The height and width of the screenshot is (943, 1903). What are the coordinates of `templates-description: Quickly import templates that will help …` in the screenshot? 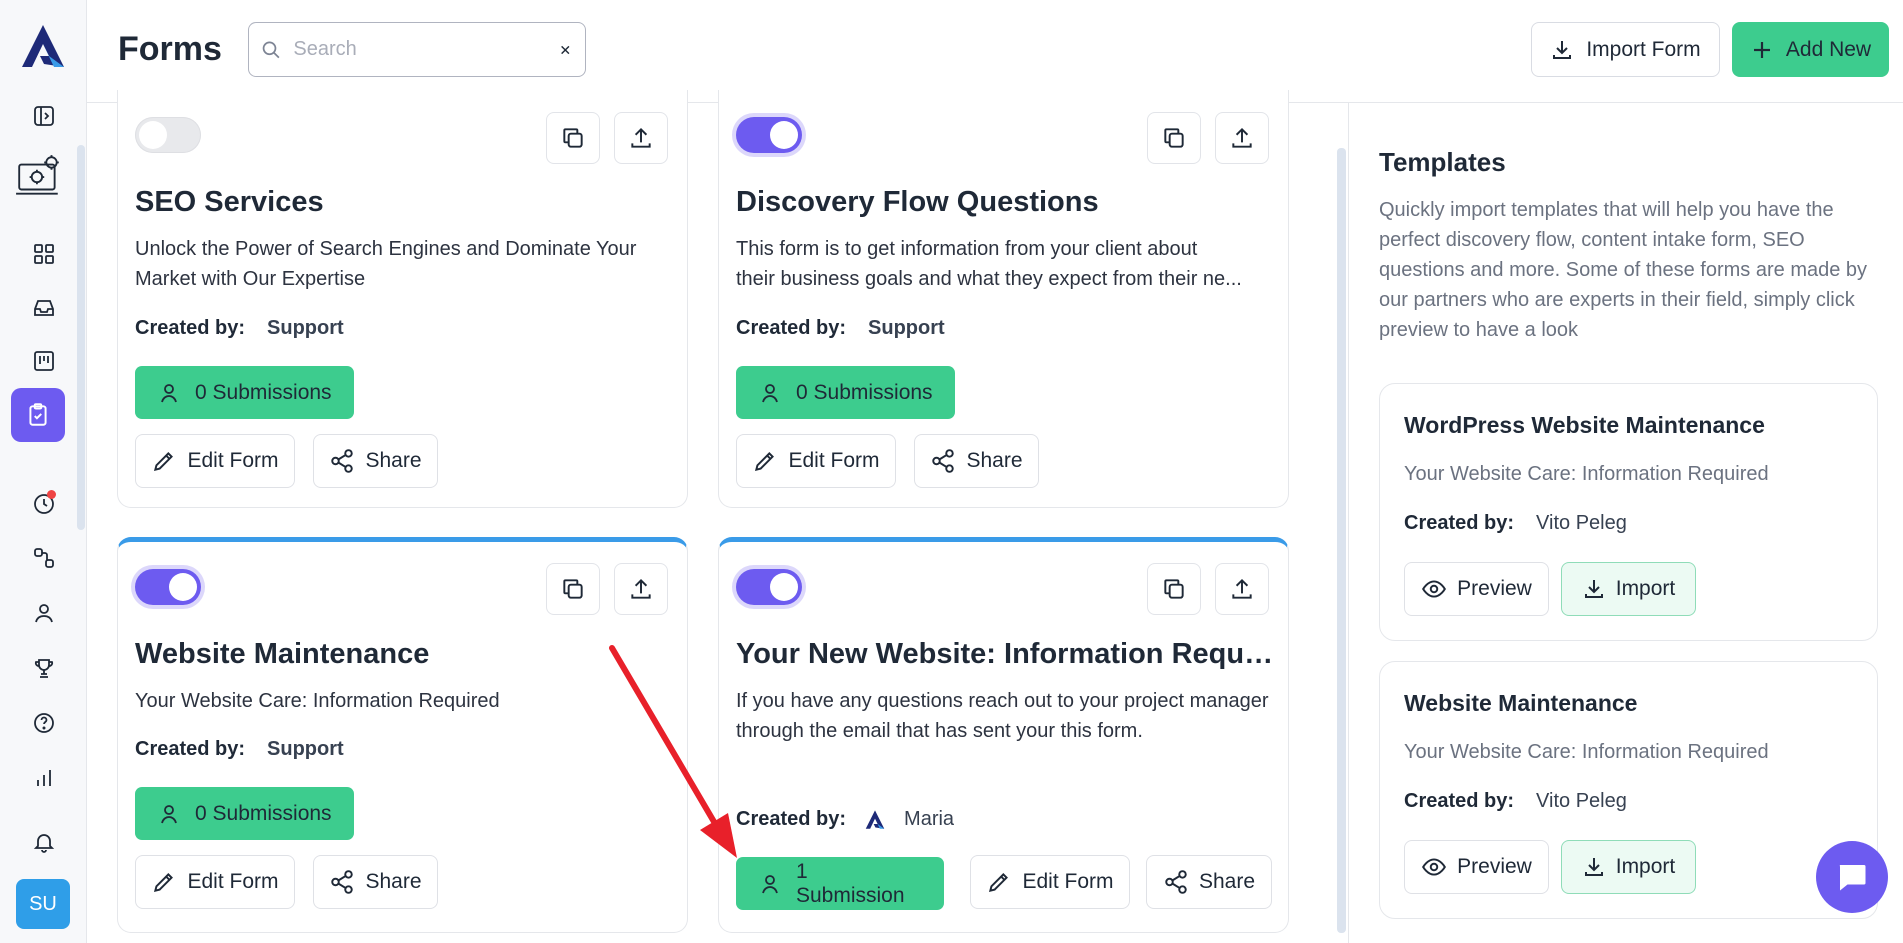 It's located at (1623, 270).